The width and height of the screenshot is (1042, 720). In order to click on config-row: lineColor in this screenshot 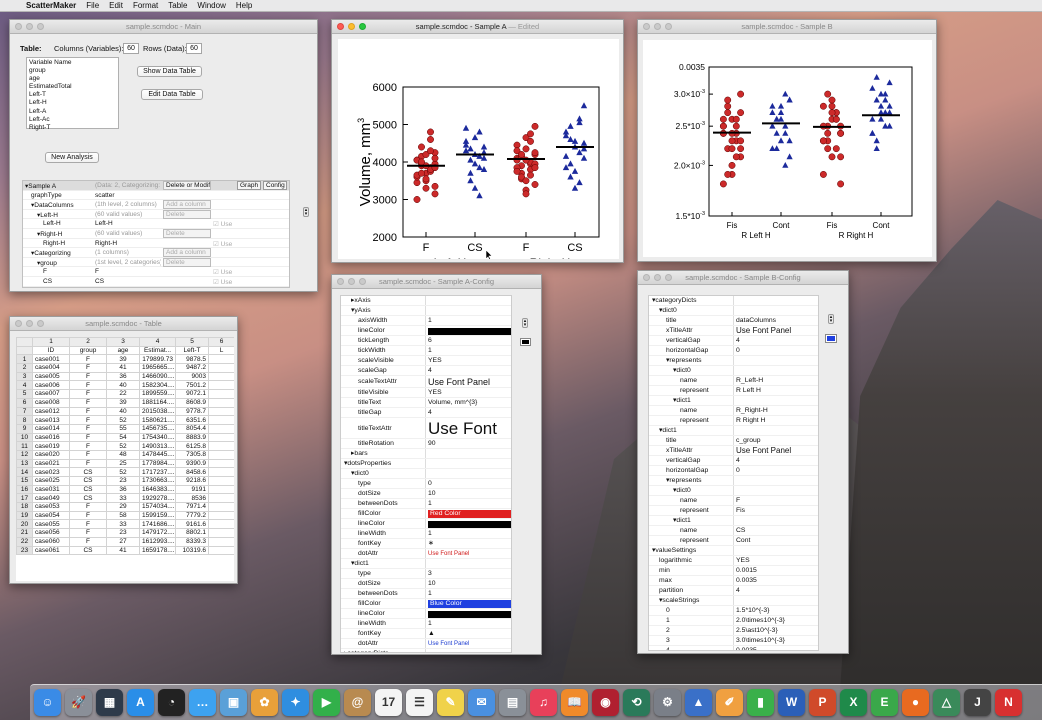, I will do `click(426, 614)`.